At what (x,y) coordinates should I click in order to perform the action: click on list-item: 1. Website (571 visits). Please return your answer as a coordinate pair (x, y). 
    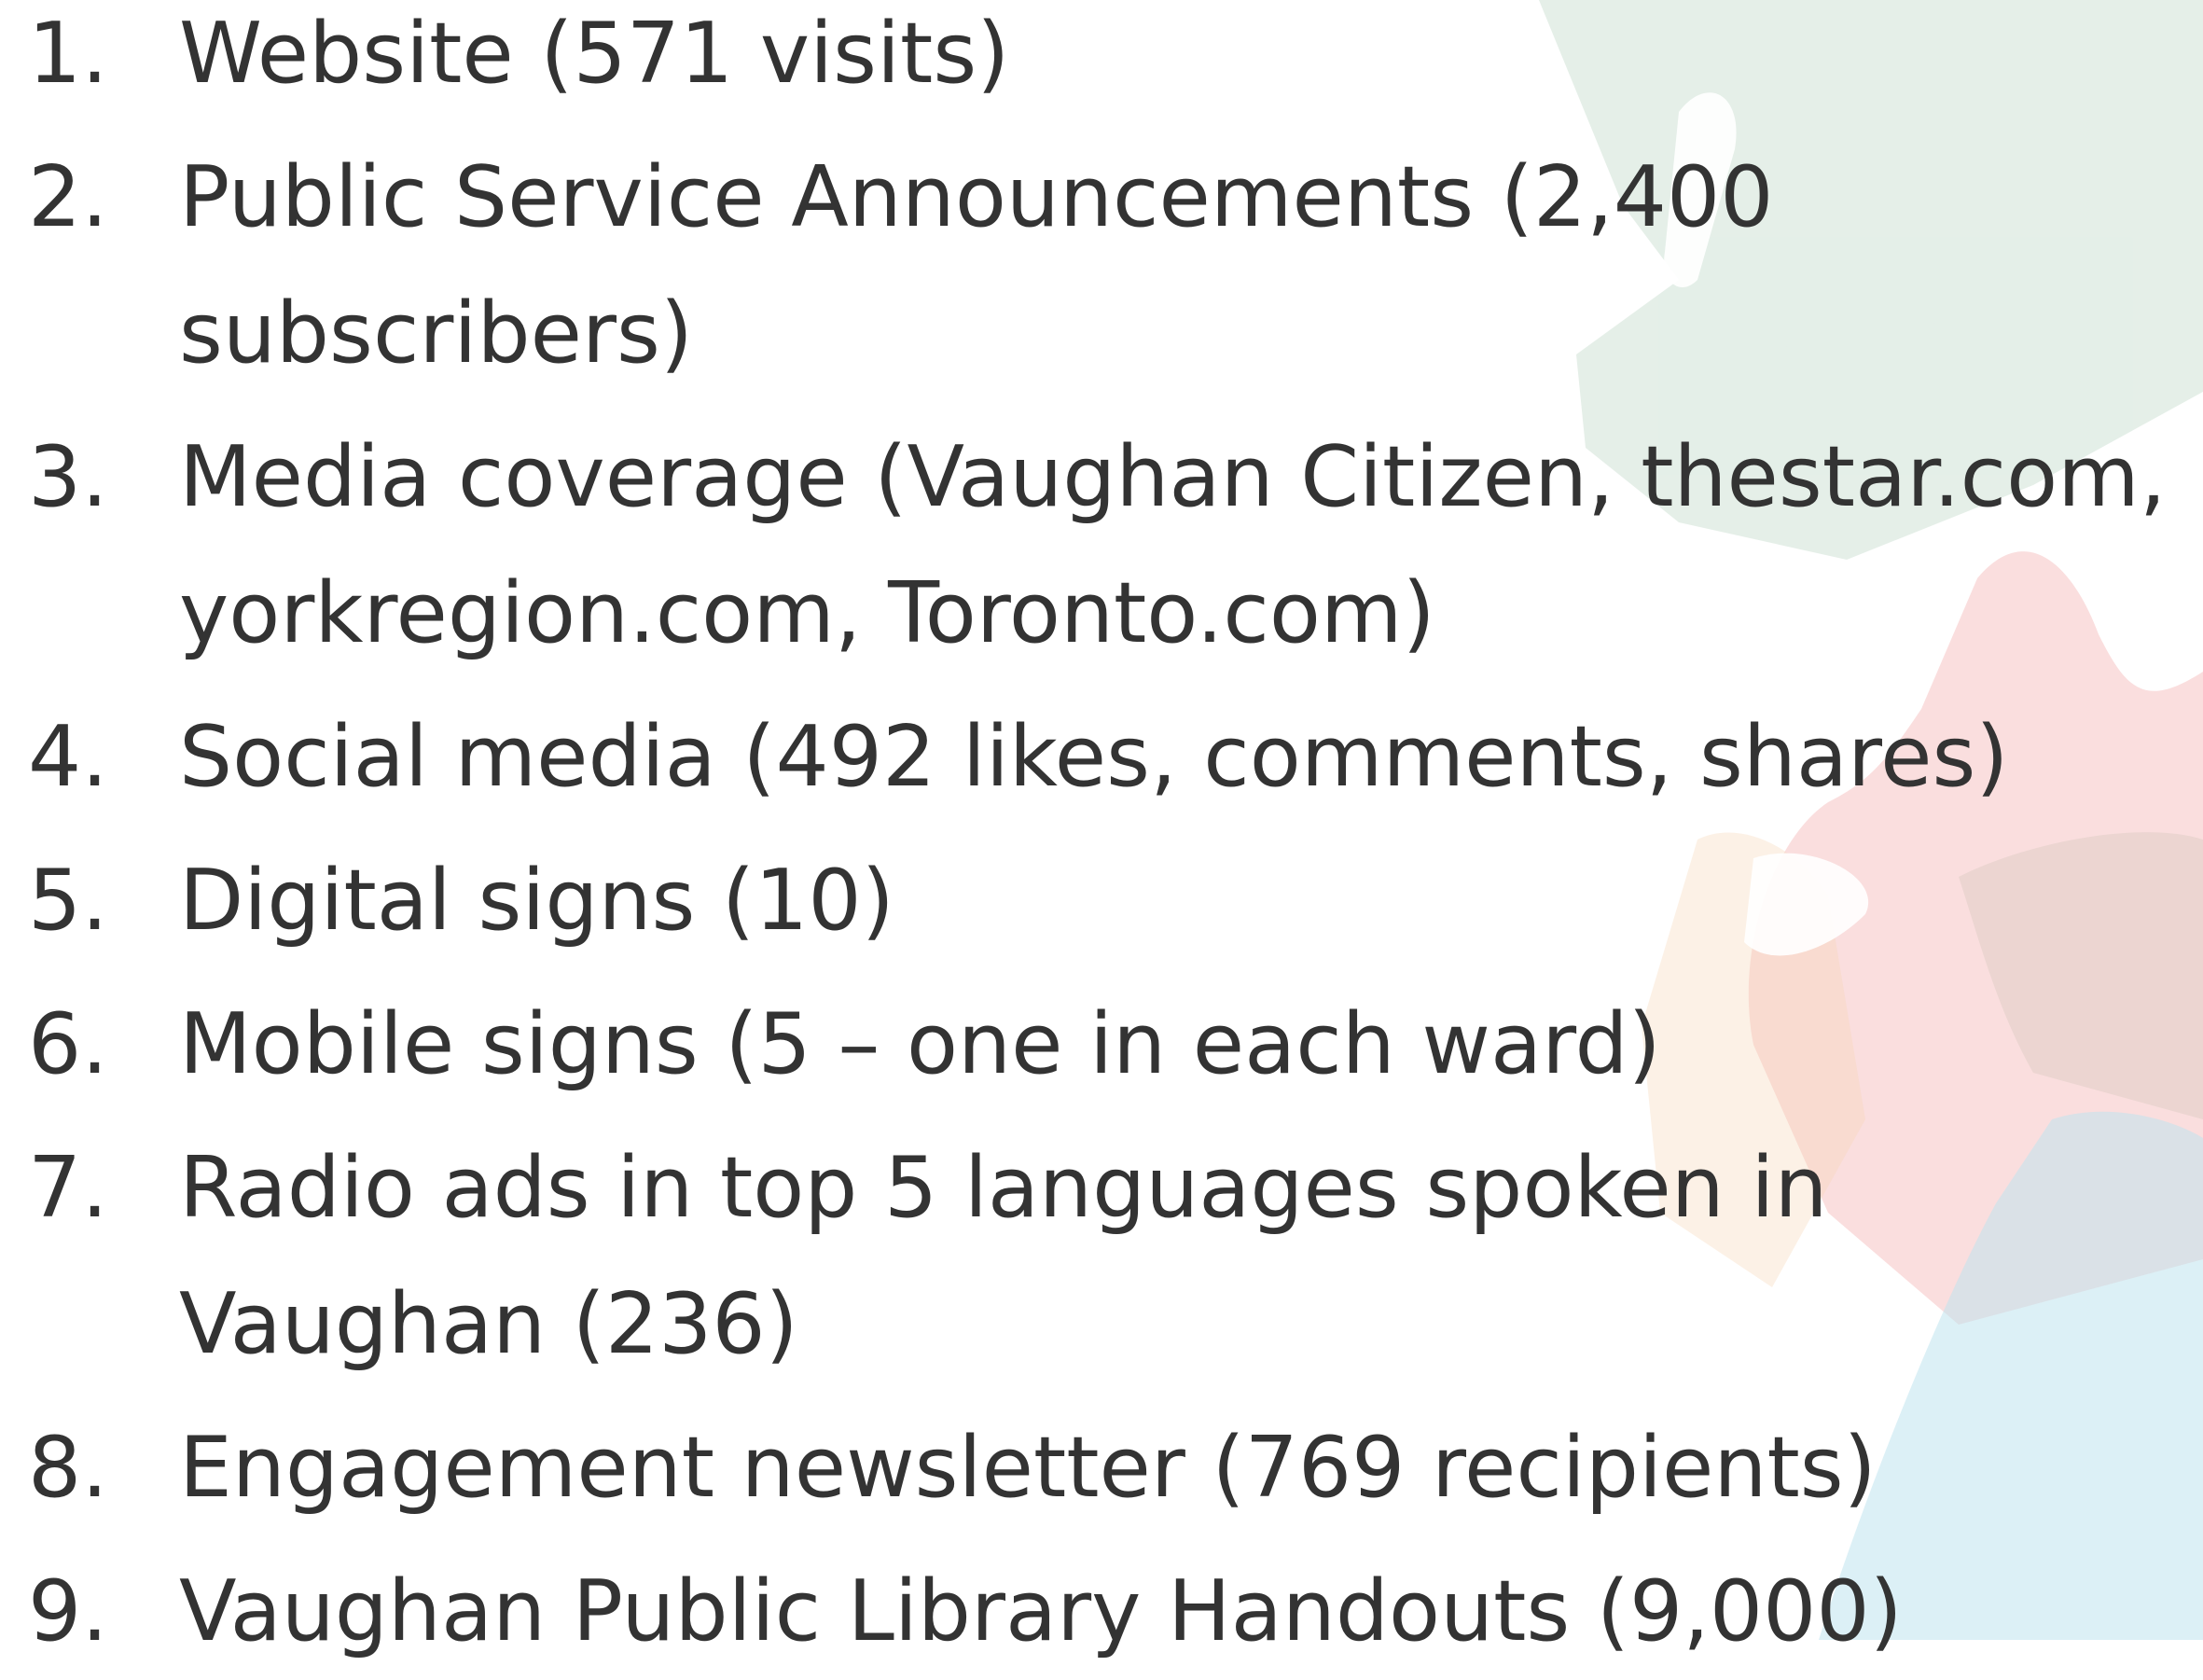
    Looking at the image, I should click on (1115, 61).